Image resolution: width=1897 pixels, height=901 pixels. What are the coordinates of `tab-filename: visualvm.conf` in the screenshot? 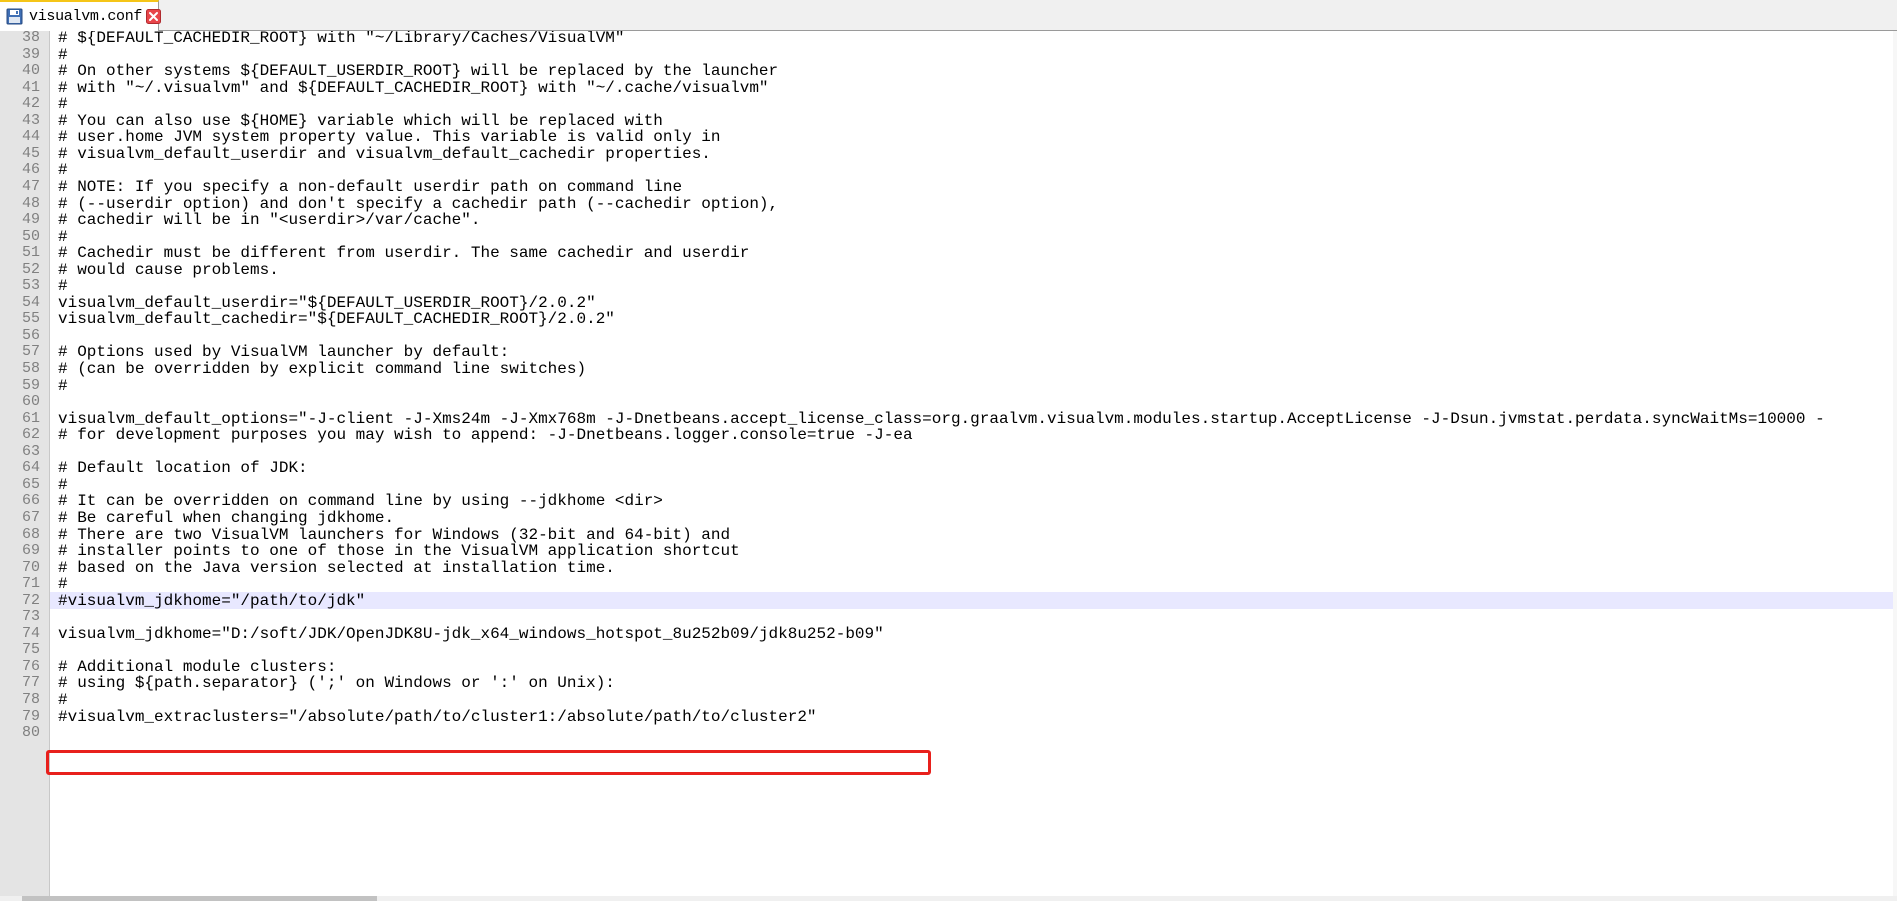 It's located at (86, 16).